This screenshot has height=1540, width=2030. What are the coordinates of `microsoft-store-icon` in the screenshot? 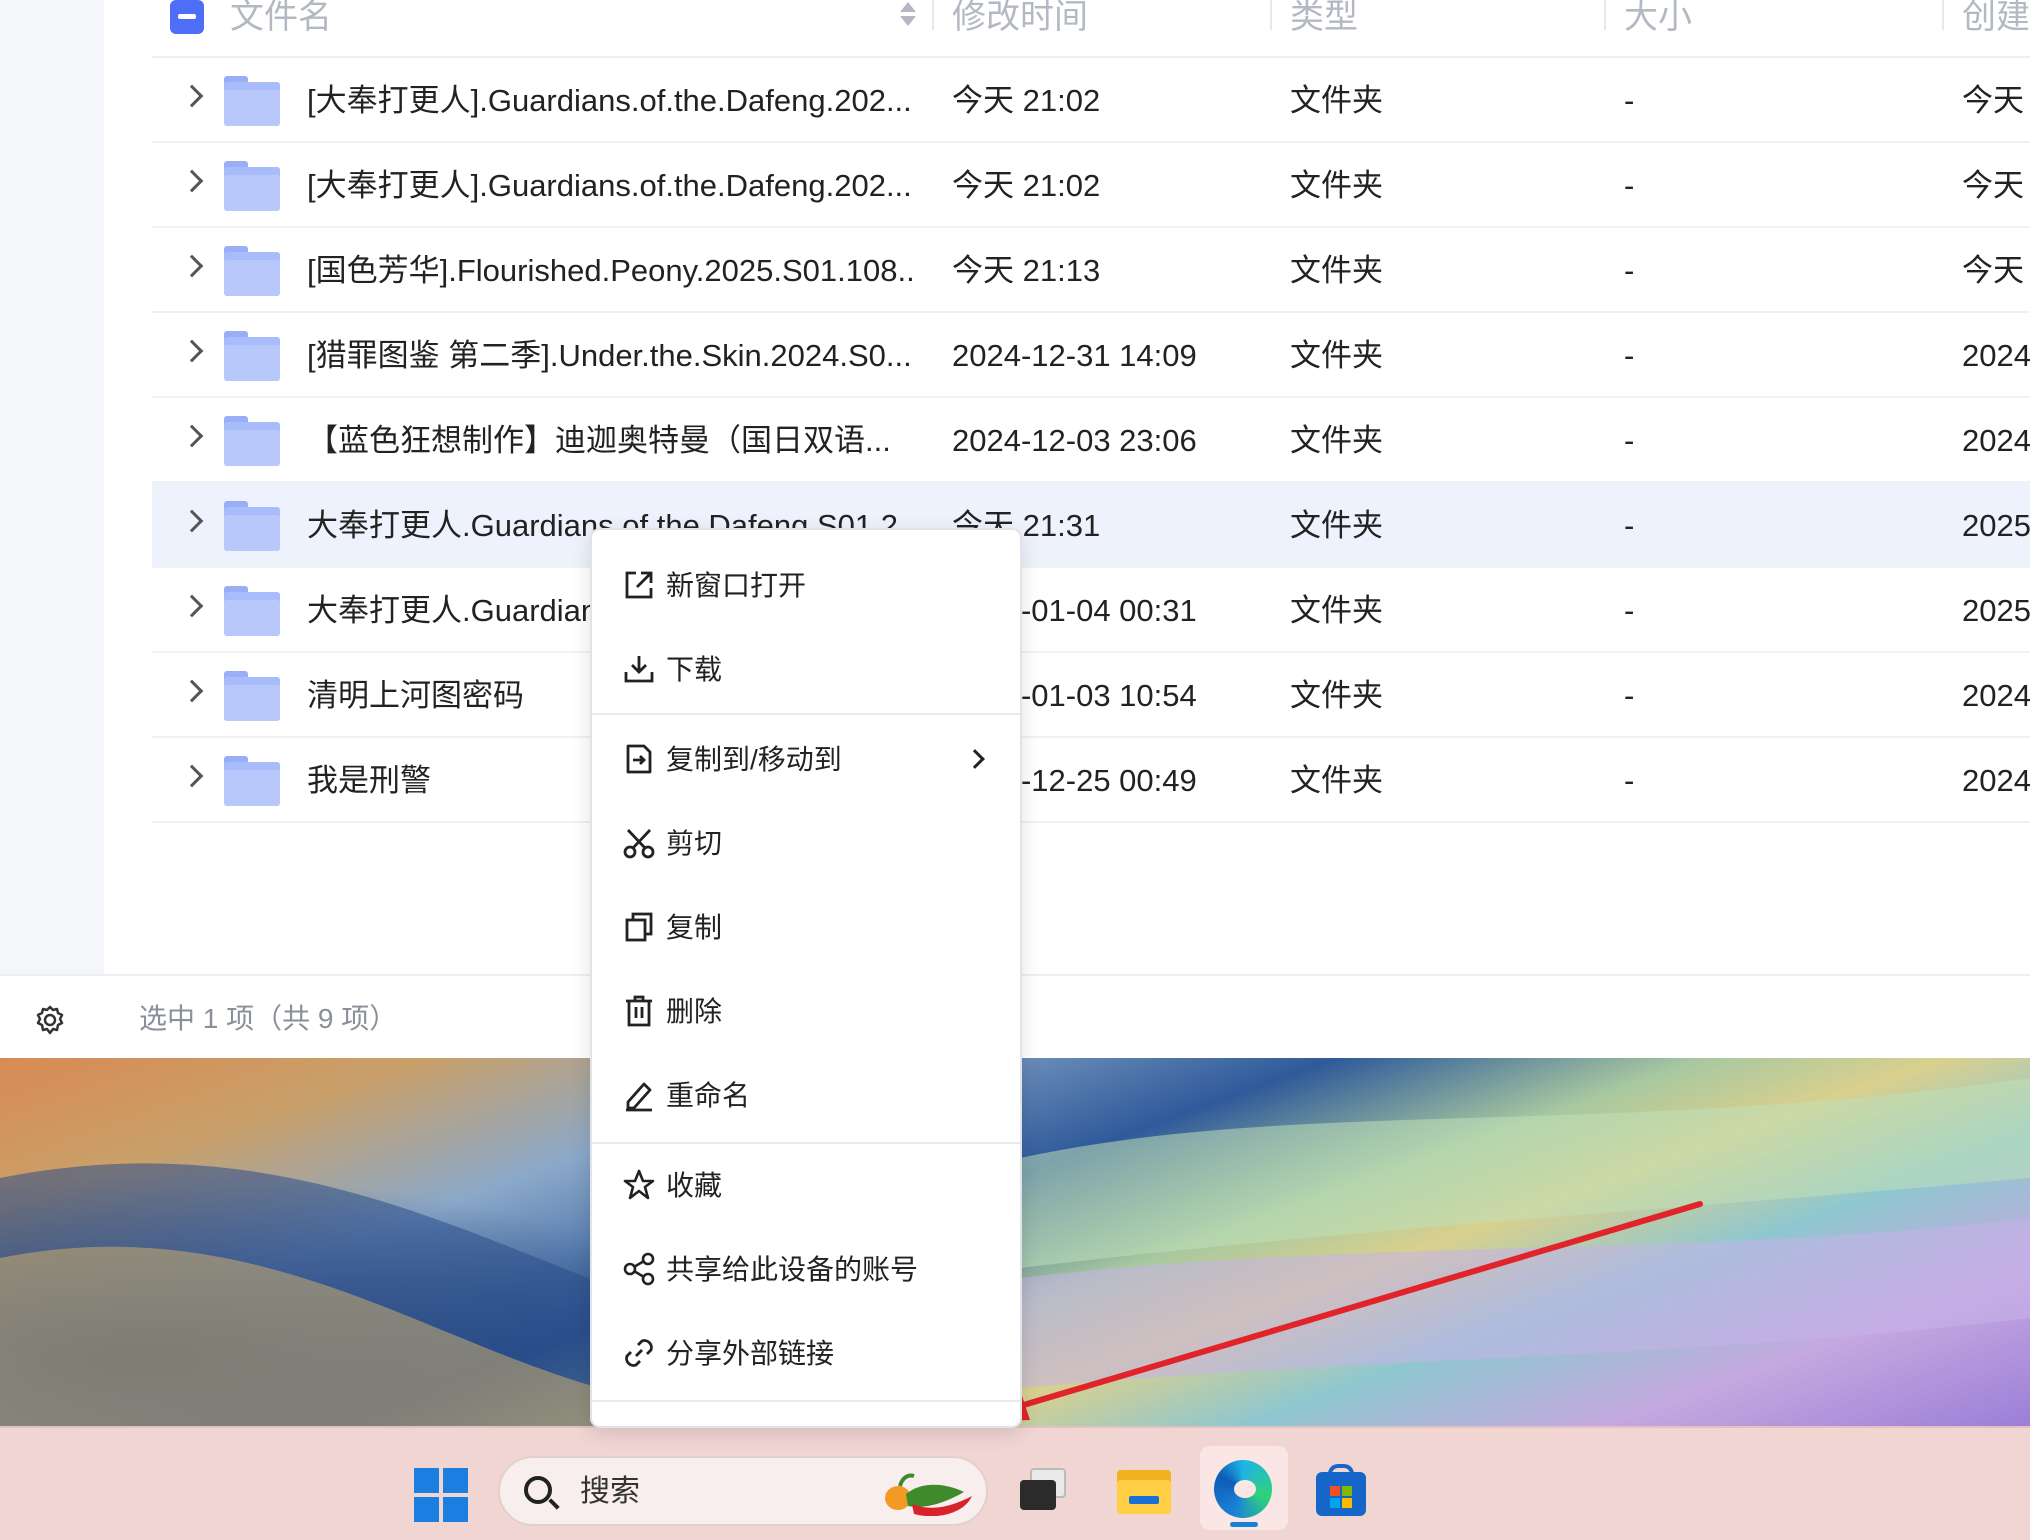 It's located at (1341, 1491).